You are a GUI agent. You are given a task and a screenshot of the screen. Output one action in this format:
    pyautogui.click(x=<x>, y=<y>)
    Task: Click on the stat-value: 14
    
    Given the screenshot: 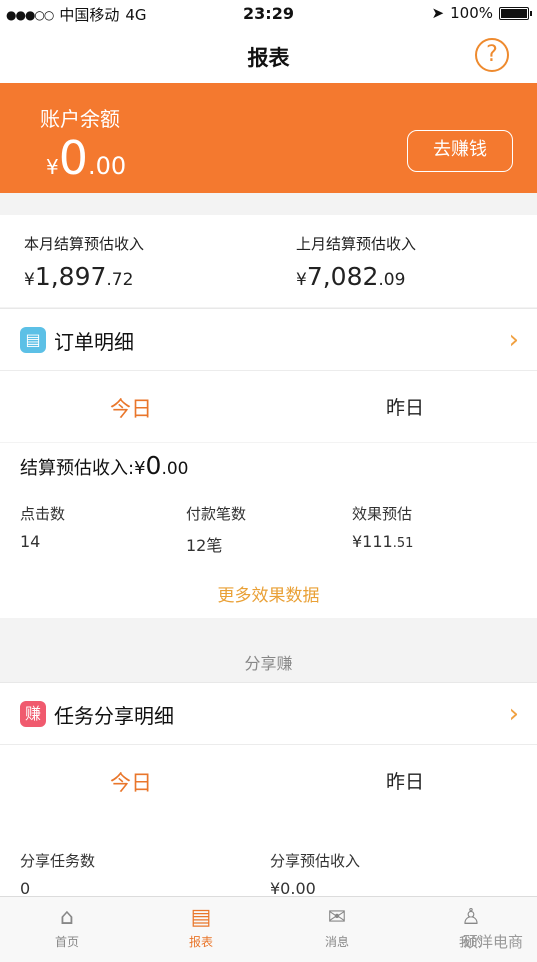 What is the action you would take?
    pyautogui.click(x=30, y=541)
    